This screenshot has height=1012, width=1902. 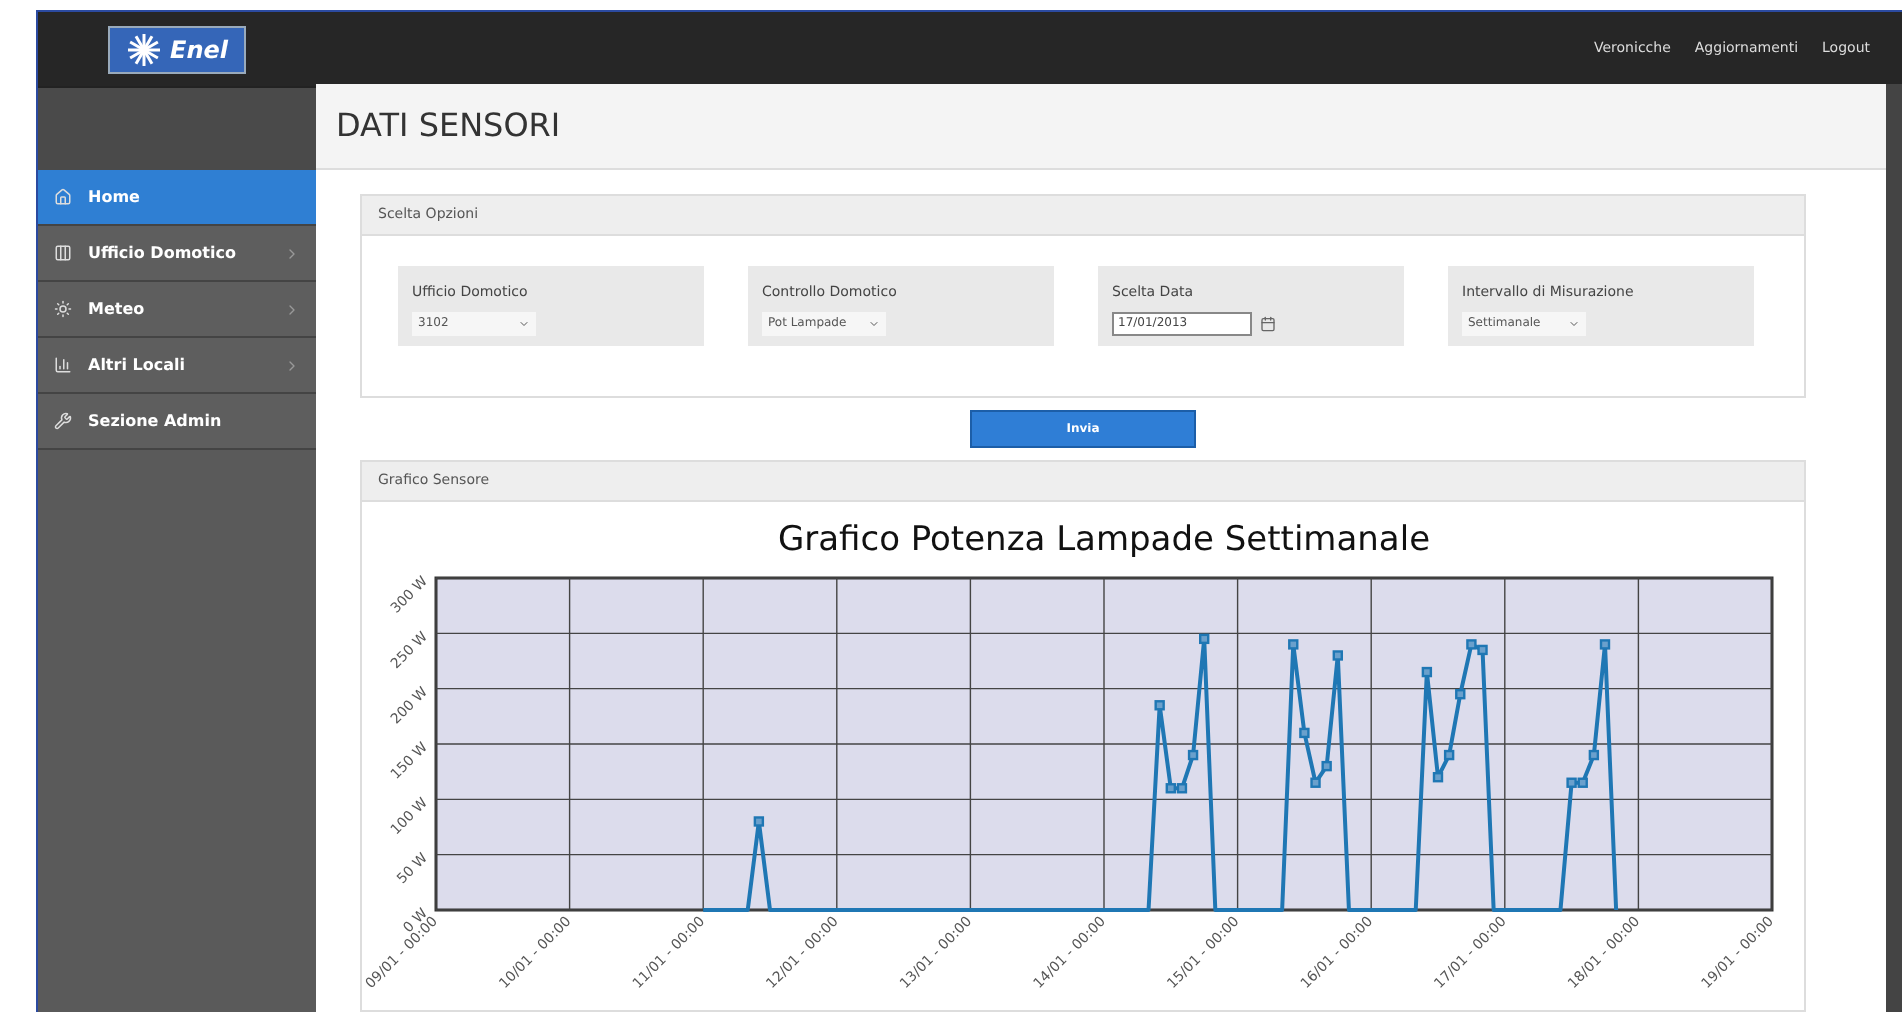 What do you see at coordinates (1268, 323) in the screenshot?
I see `calendar-icon` at bounding box center [1268, 323].